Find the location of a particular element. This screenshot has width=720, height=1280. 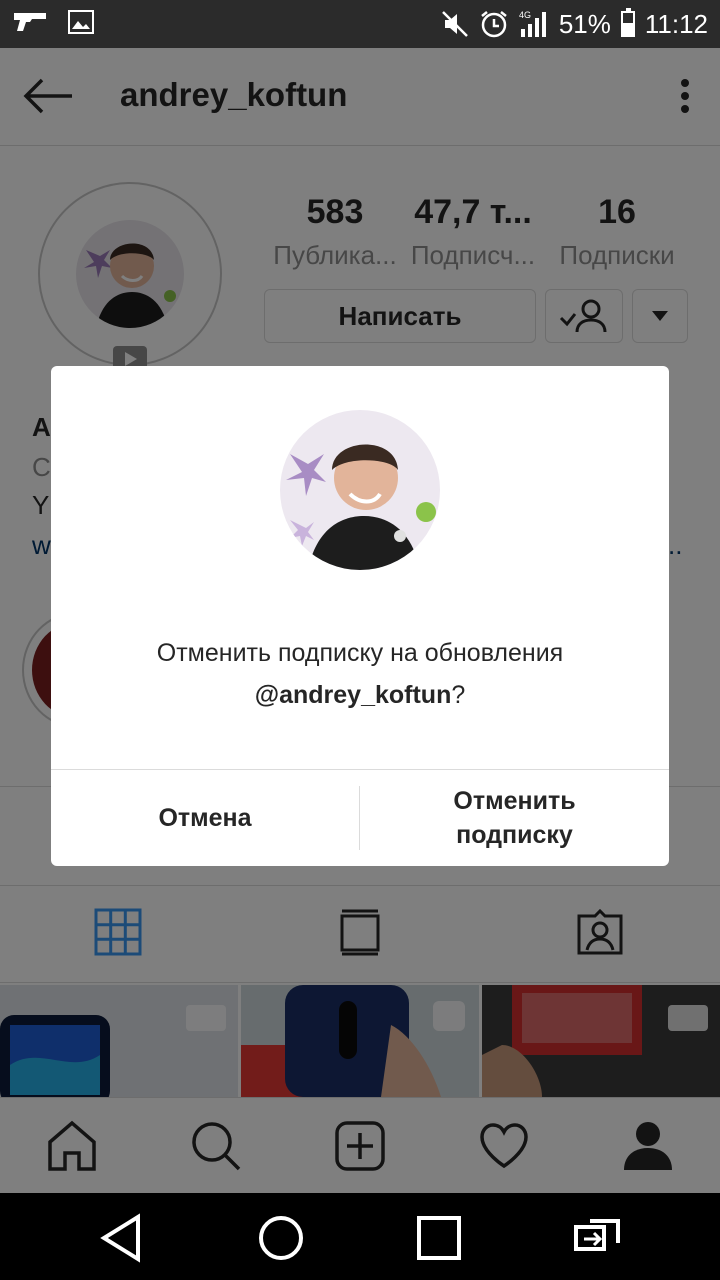

dialog-handle: @andrey_koftun is located at coordinates (353, 695).